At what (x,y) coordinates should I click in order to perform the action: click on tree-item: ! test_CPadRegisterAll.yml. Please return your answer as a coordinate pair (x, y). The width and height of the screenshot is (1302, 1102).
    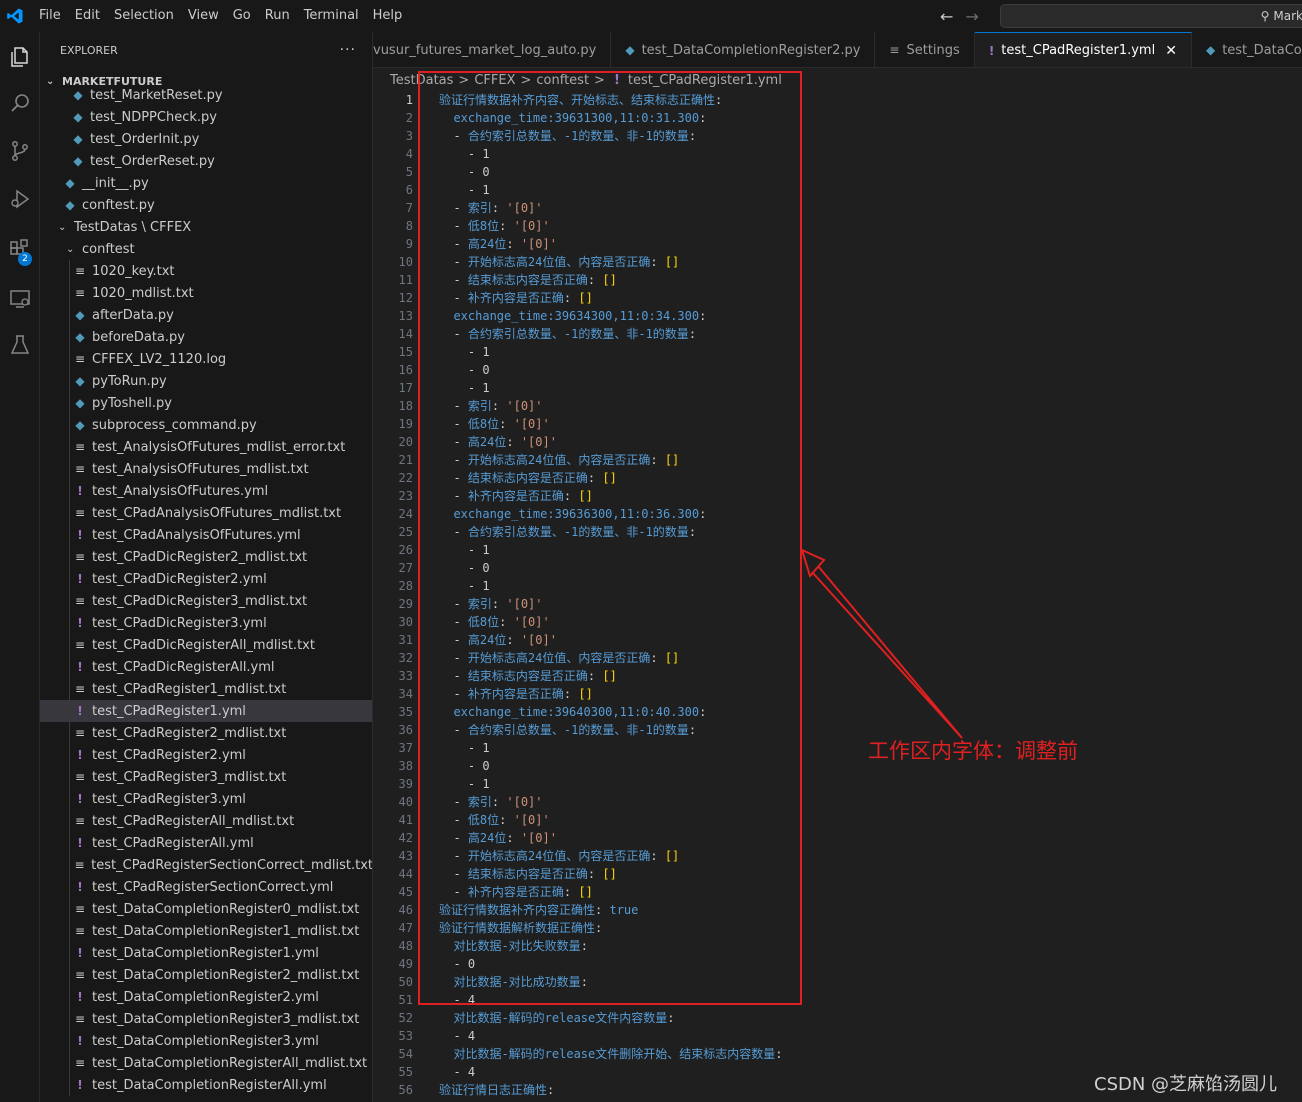
    Looking at the image, I should click on (206, 843).